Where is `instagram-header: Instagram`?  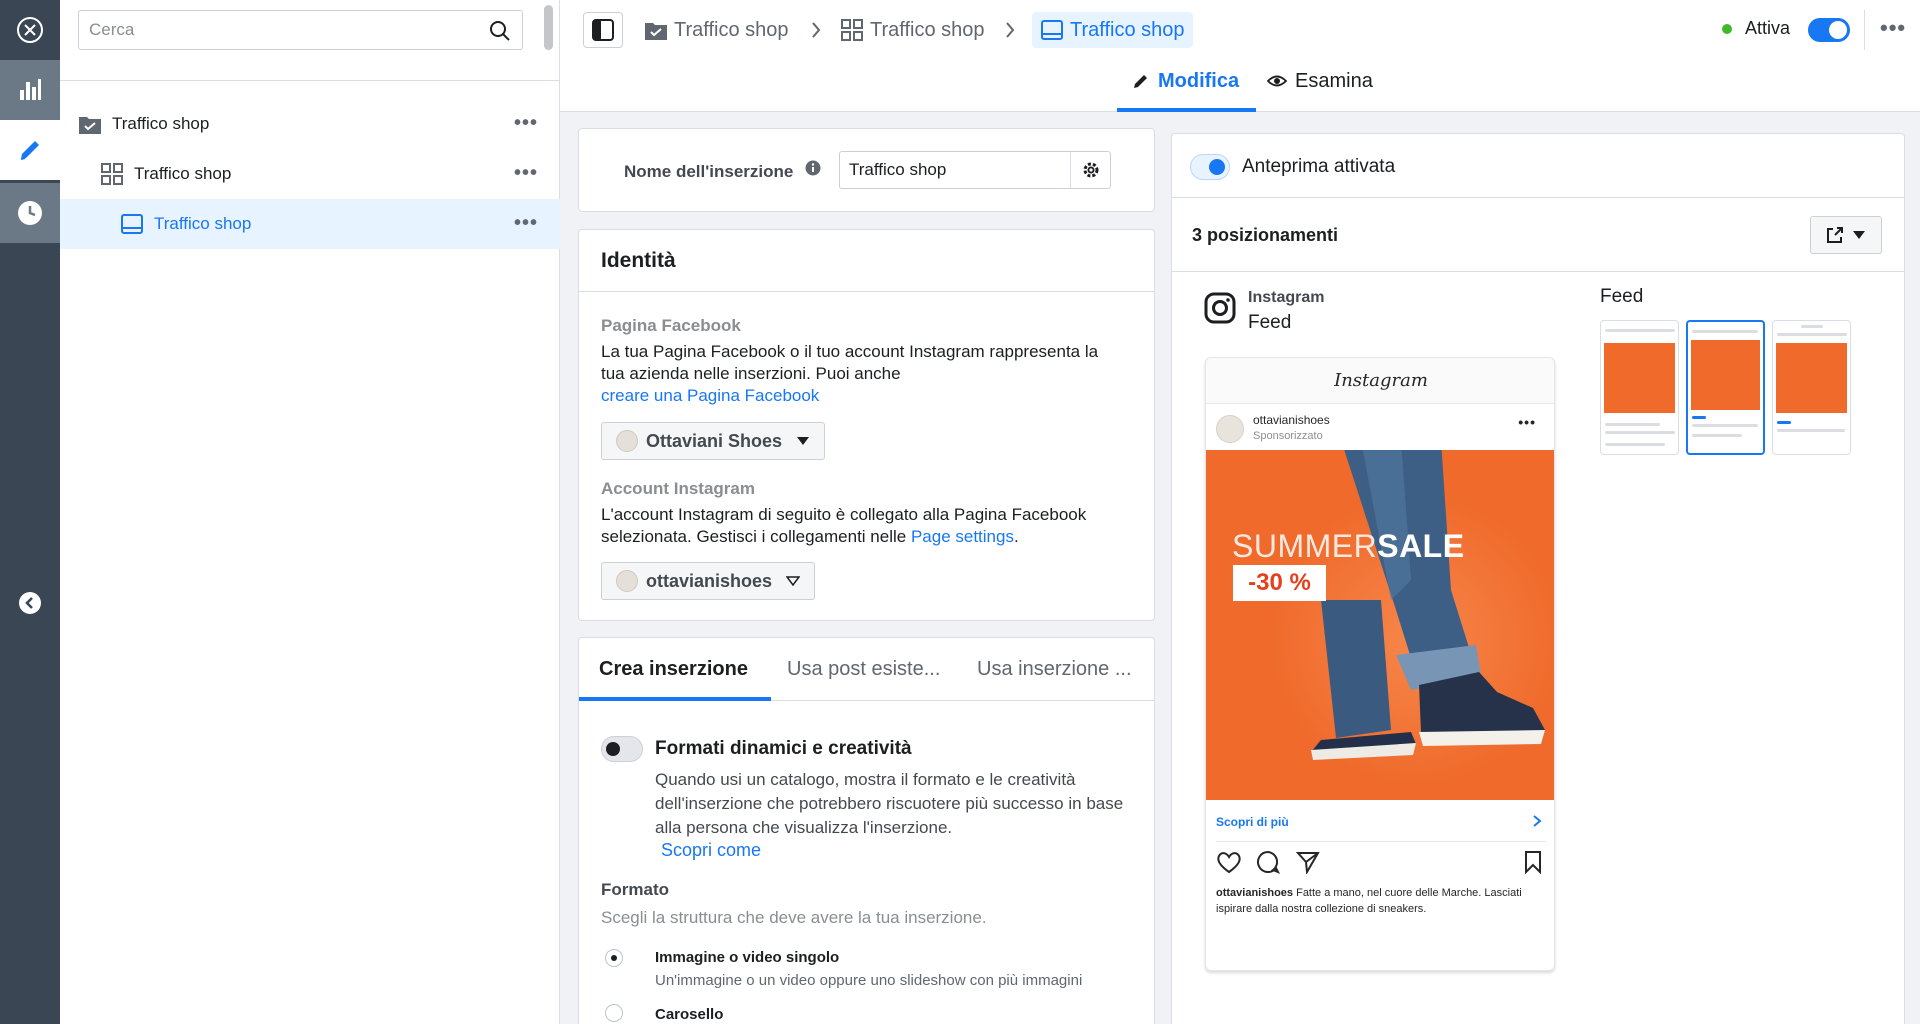
instagram-header: Instagram is located at coordinates (1380, 381).